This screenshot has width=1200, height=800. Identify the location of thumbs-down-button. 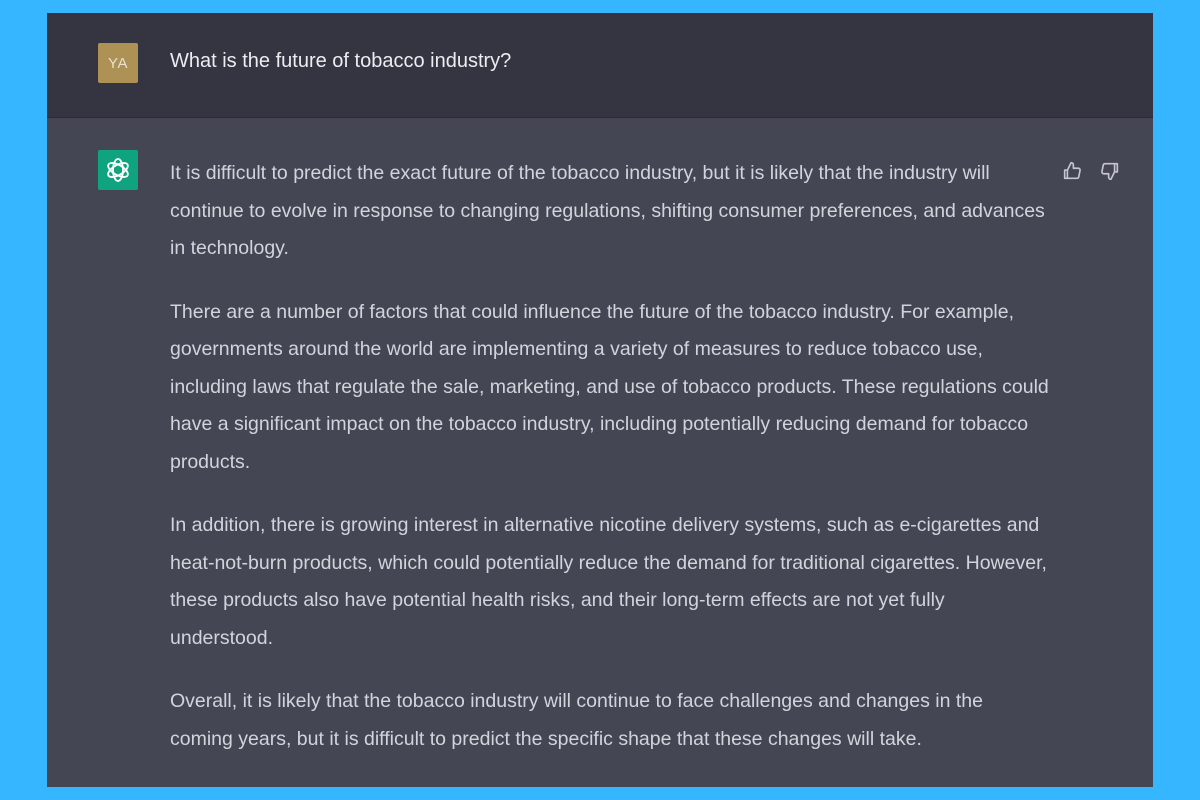
(1110, 171).